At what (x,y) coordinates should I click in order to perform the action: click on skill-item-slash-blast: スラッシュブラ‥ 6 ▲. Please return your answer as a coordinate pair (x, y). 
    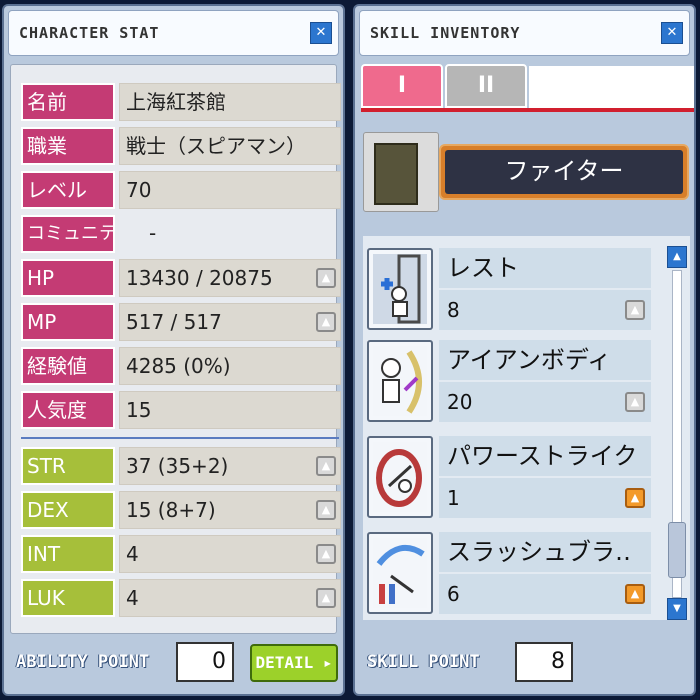
    Looking at the image, I should click on (512, 573).